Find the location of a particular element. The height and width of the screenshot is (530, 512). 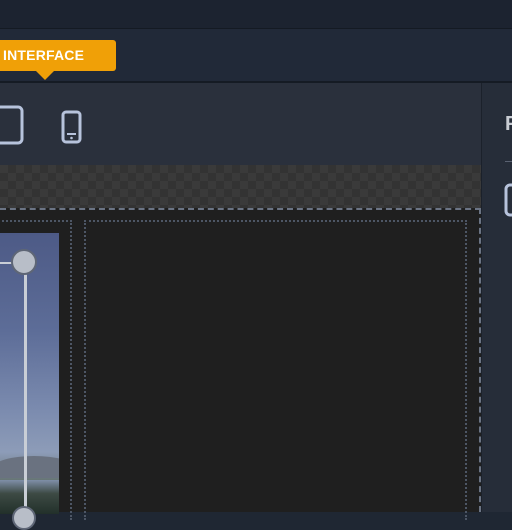

panel-divider is located at coordinates (508, 161).